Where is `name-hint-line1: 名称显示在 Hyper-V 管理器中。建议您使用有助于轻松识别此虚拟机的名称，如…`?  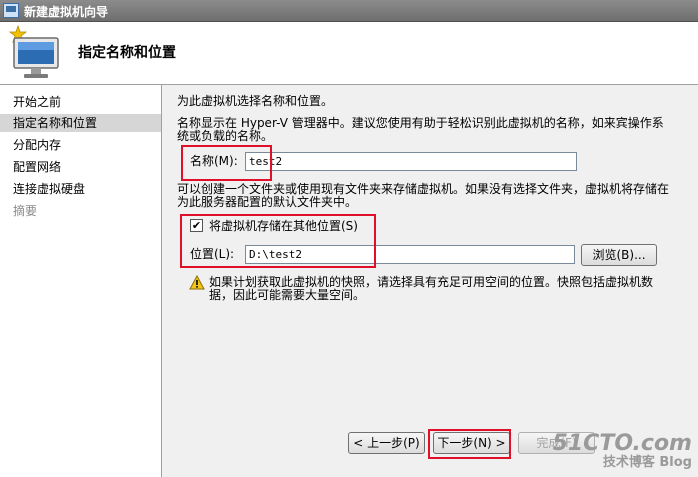 name-hint-line1: 名称显示在 Hyper-V 管理器中。建议您使用有助于轻松识别此虚拟机的名称，如… is located at coordinates (420, 123).